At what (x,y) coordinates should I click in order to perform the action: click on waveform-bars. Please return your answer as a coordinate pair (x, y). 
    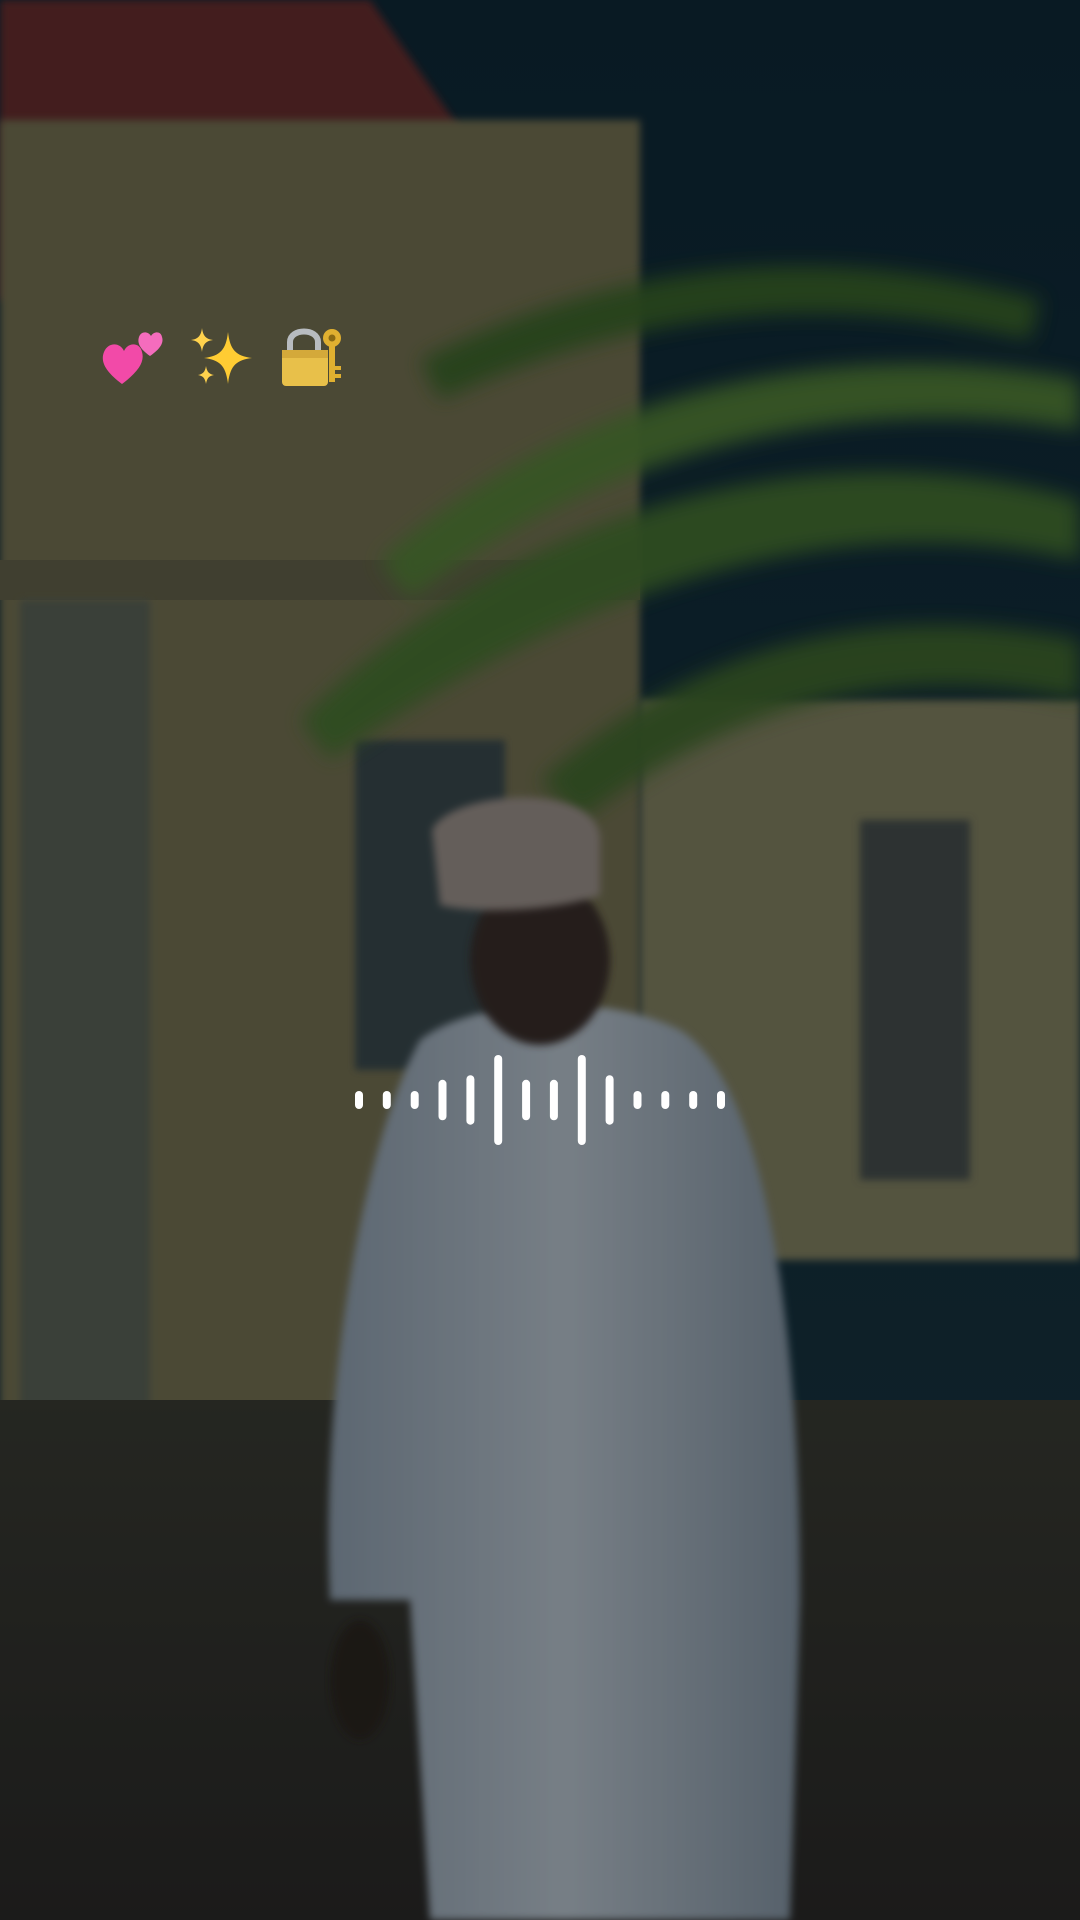
    Looking at the image, I should click on (540, 1100).